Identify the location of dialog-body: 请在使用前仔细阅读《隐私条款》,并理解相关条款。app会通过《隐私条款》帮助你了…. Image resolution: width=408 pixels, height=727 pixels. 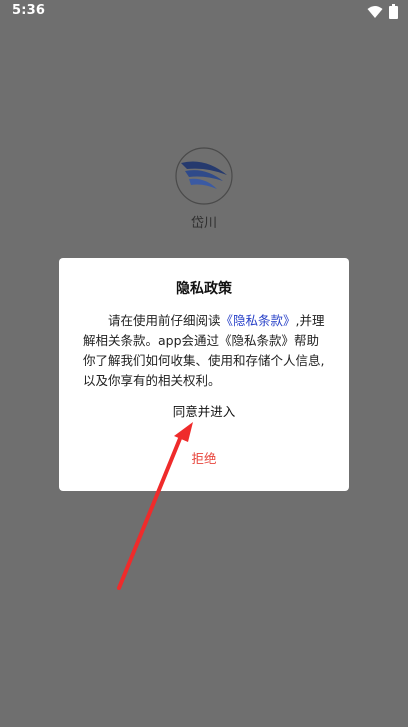
(206, 351).